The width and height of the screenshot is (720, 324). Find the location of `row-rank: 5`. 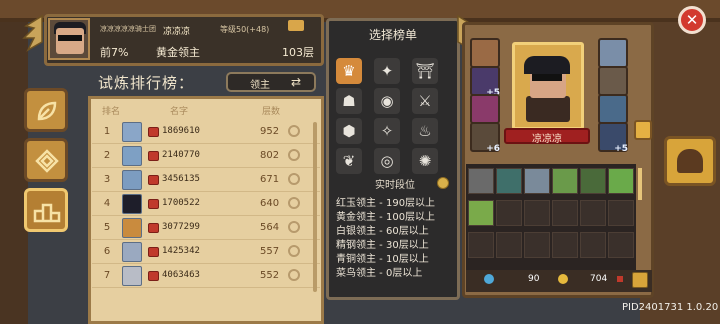

row-rank: 5 is located at coordinates (107, 227).